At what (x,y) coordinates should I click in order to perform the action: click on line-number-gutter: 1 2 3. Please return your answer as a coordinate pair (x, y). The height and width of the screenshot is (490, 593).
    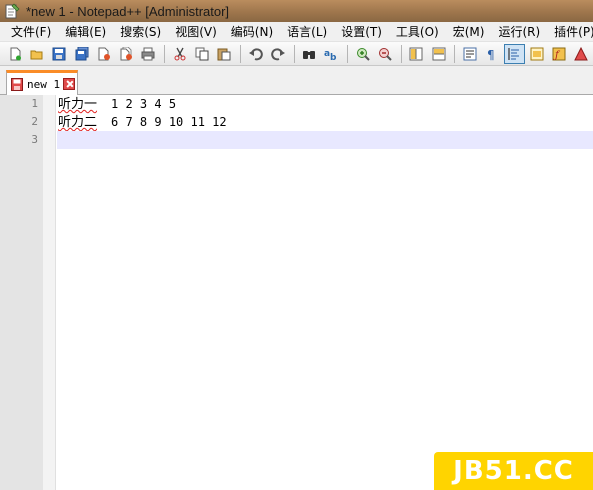
    Looking at the image, I should click on (21, 292).